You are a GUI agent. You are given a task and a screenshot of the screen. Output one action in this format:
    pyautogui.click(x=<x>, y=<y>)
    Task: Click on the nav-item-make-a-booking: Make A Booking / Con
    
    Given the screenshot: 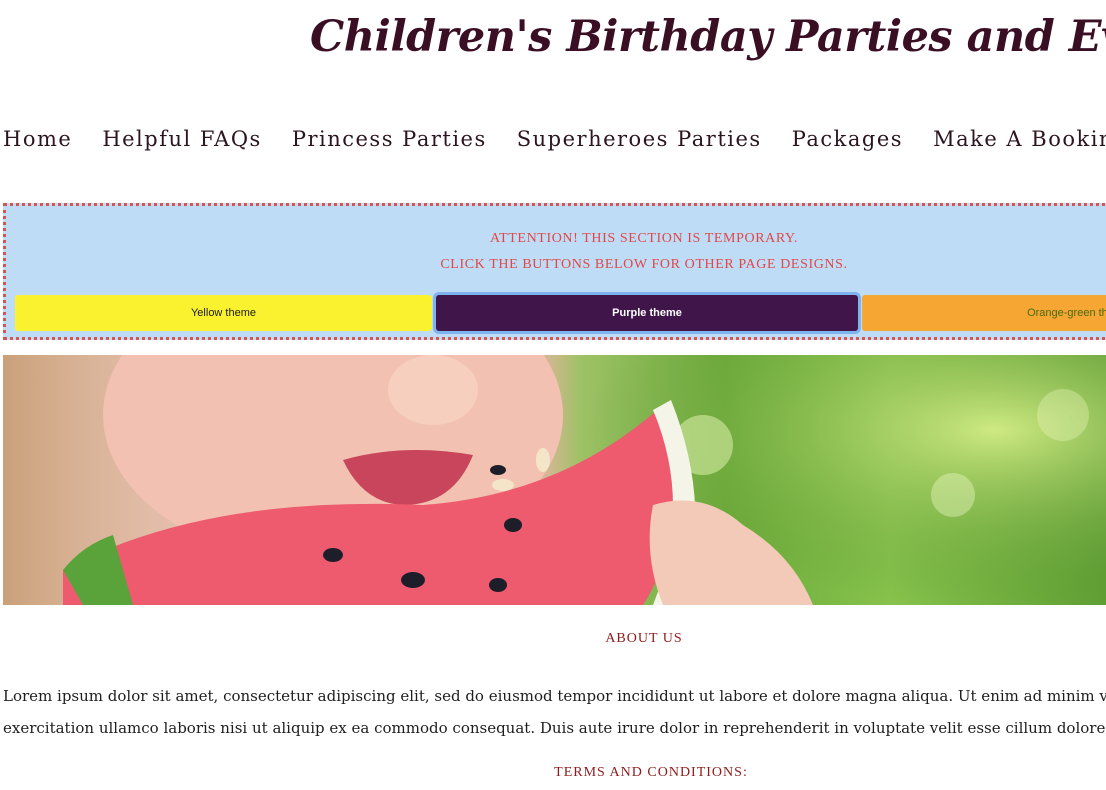 What is the action you would take?
    pyautogui.click(x=1019, y=139)
    